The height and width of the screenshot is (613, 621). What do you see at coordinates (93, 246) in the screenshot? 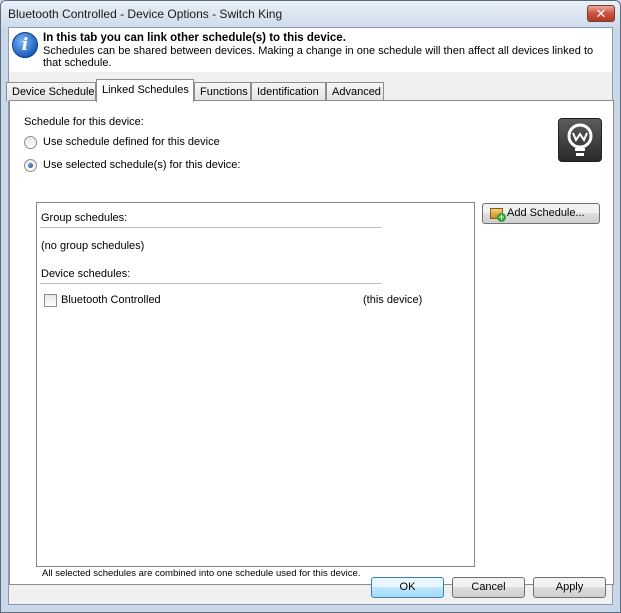
I see `group-schedules-empty-text: (no group schedules)` at bounding box center [93, 246].